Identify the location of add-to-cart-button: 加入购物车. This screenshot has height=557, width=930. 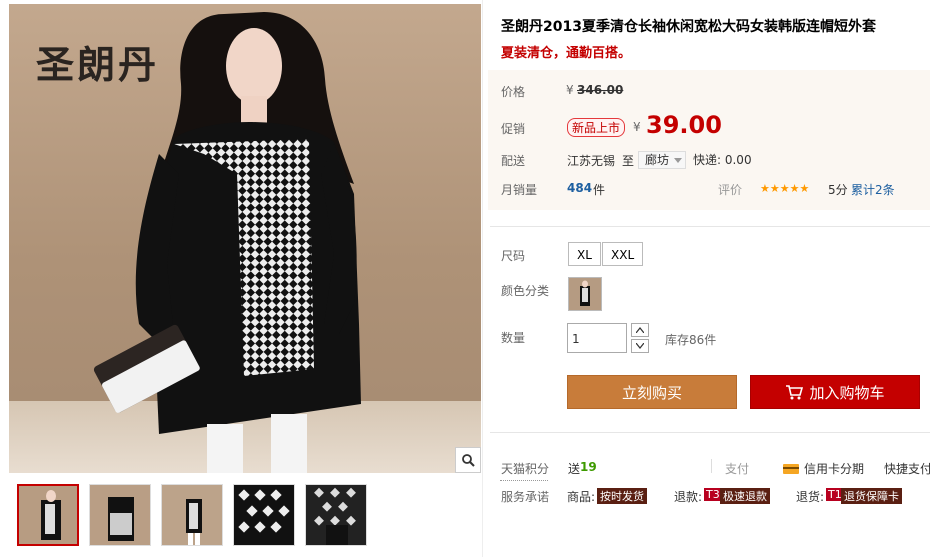
(835, 392).